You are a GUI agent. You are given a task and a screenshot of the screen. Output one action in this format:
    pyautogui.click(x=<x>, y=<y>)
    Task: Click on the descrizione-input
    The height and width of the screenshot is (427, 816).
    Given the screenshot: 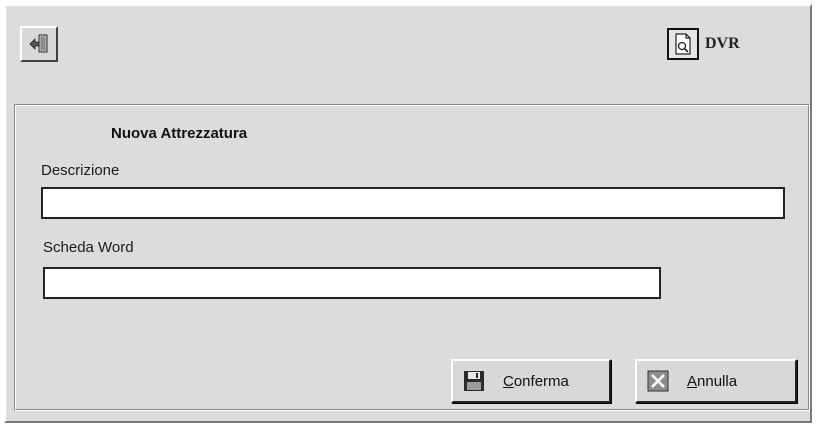 What is the action you would take?
    pyautogui.click(x=413, y=203)
    